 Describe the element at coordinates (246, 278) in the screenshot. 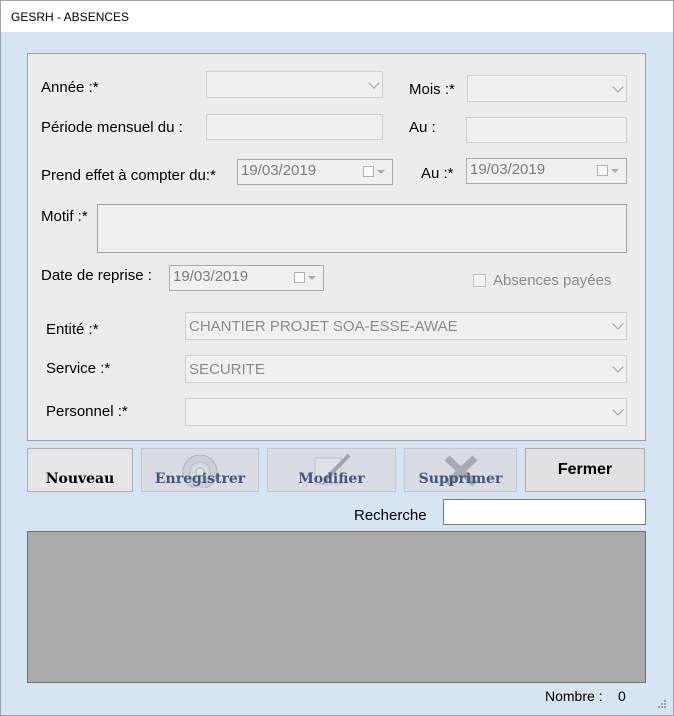

I see `date-reprise-datepicker: 19/03/2019` at that location.